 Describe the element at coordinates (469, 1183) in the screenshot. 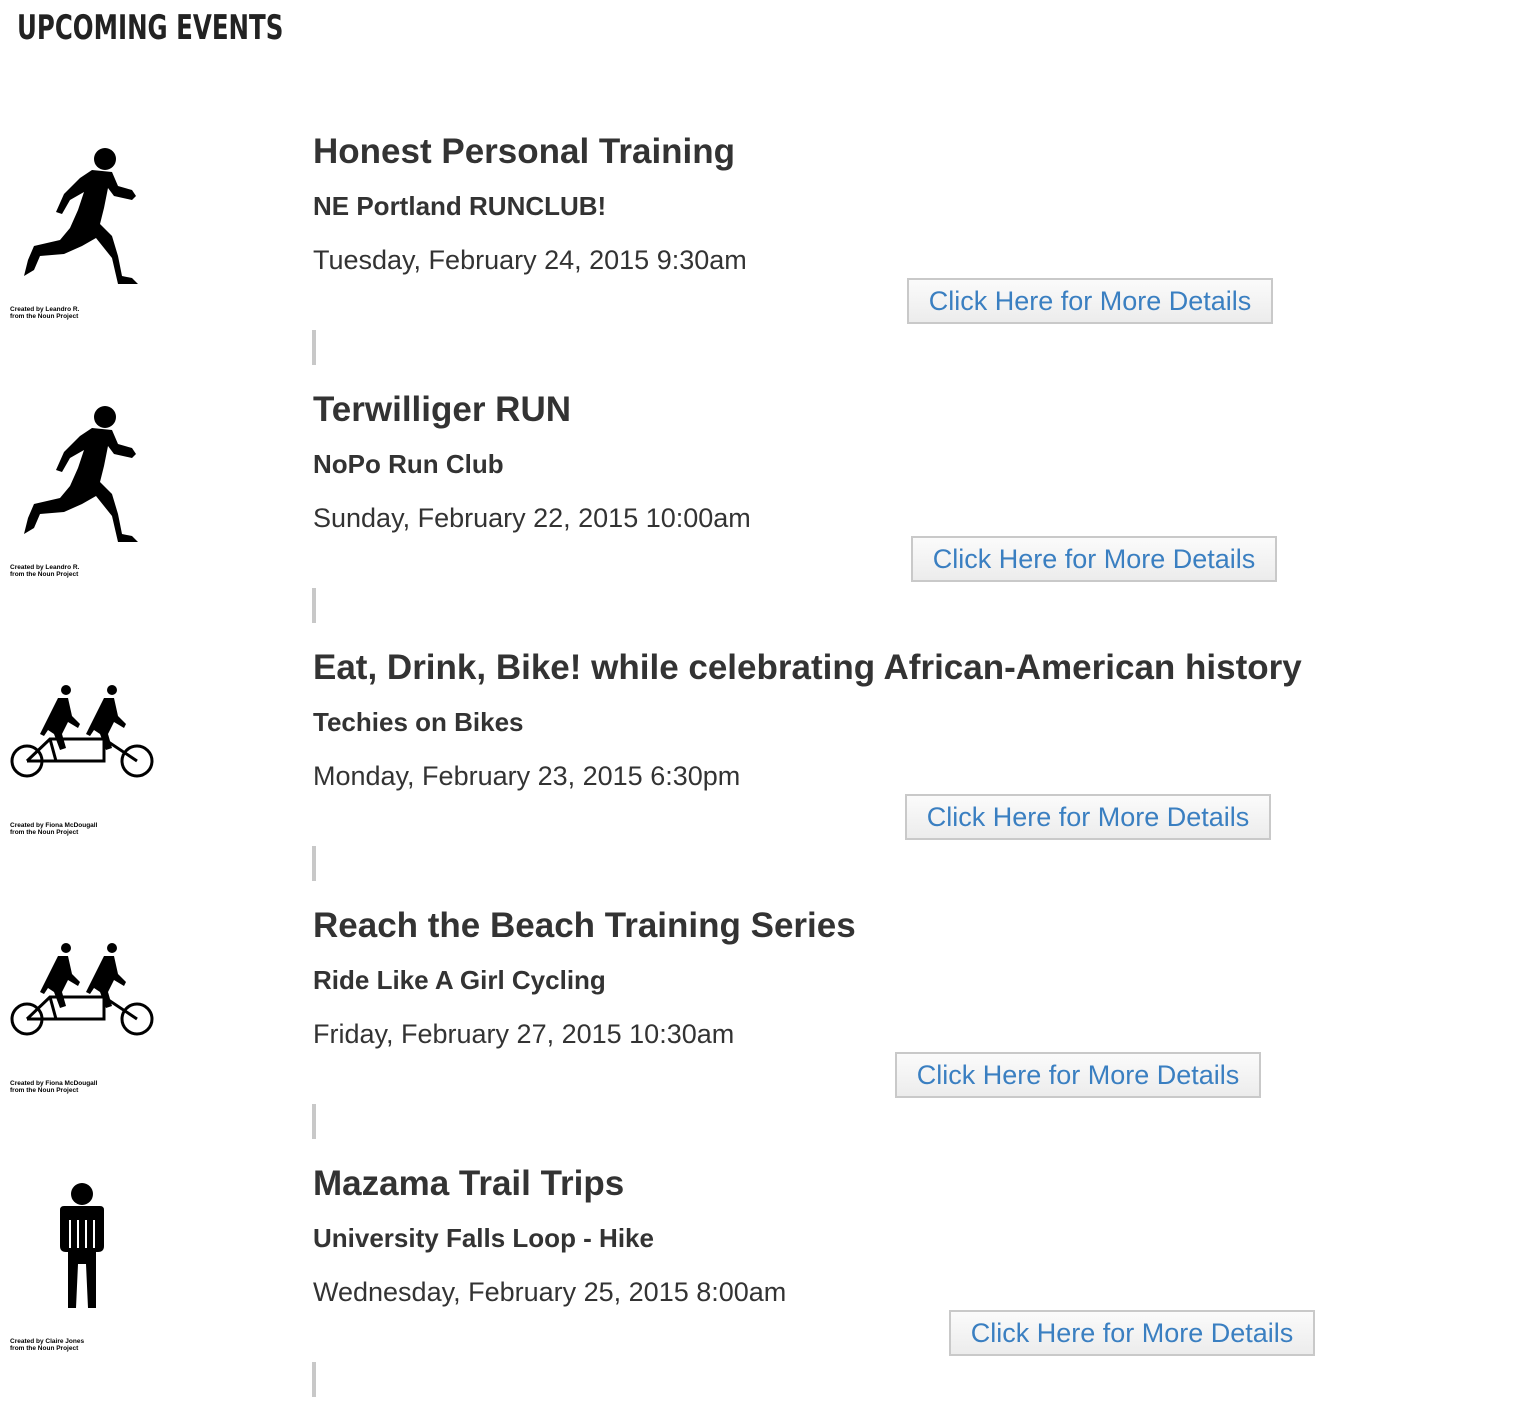

I see `event-title: Mazama Trail Trips` at that location.